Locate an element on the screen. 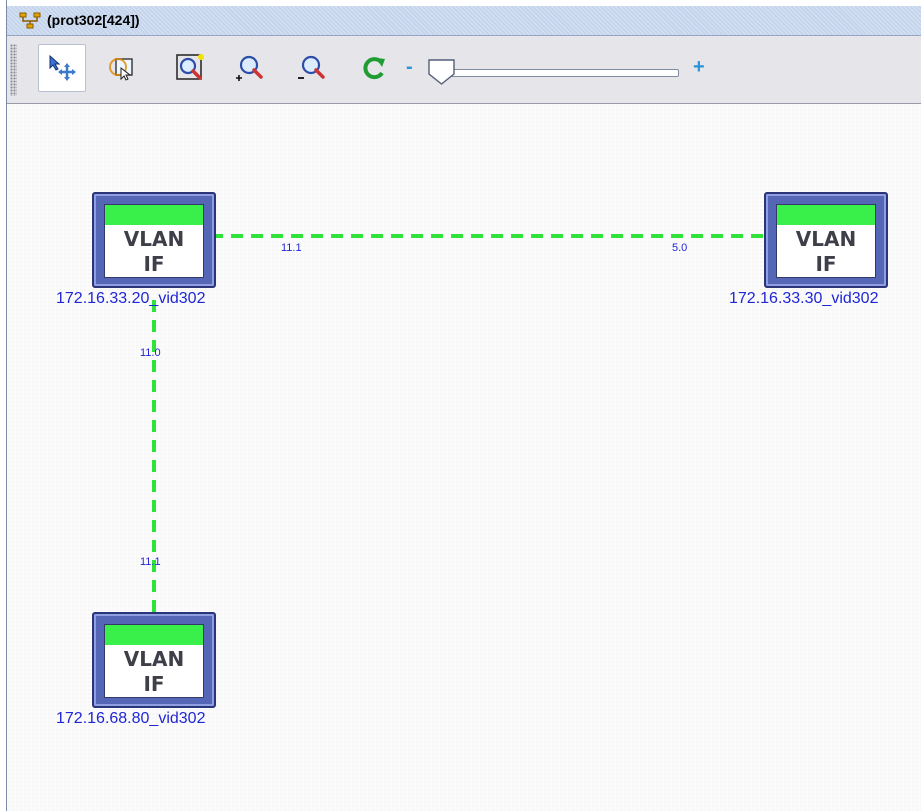 This screenshot has width=921, height=811. title-bar: (prot302[424]) is located at coordinates (464, 21).